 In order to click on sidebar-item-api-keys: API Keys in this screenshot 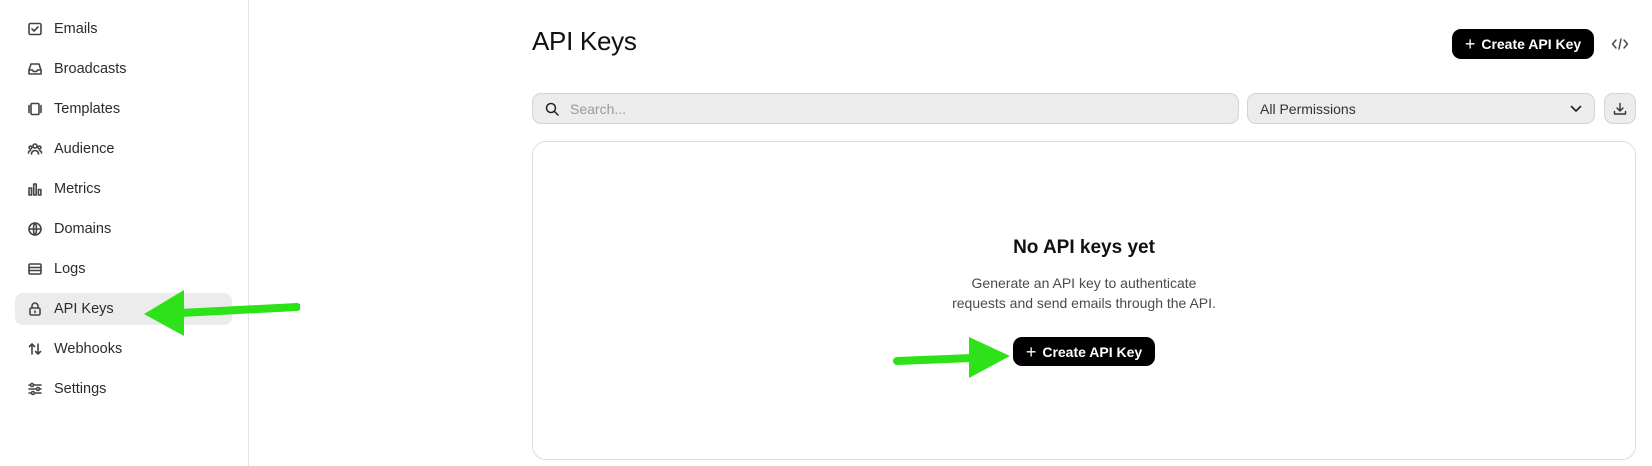, I will do `click(123, 309)`.